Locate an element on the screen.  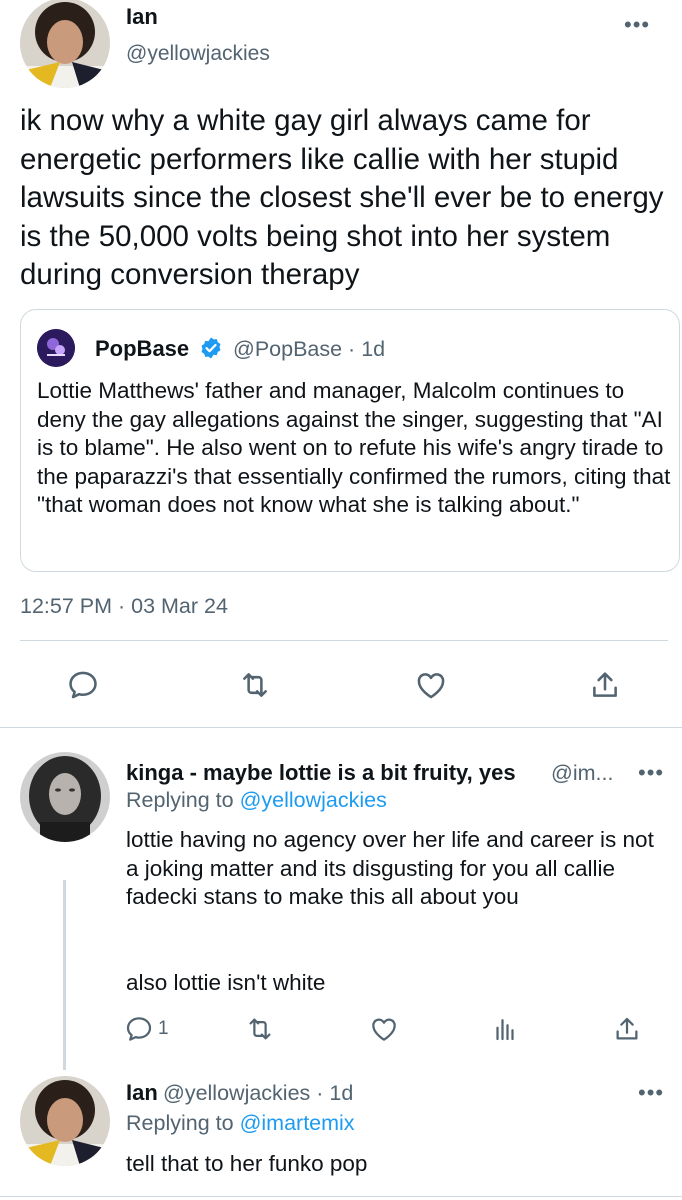
replying-to-link: @yellowjackies is located at coordinates (313, 800).